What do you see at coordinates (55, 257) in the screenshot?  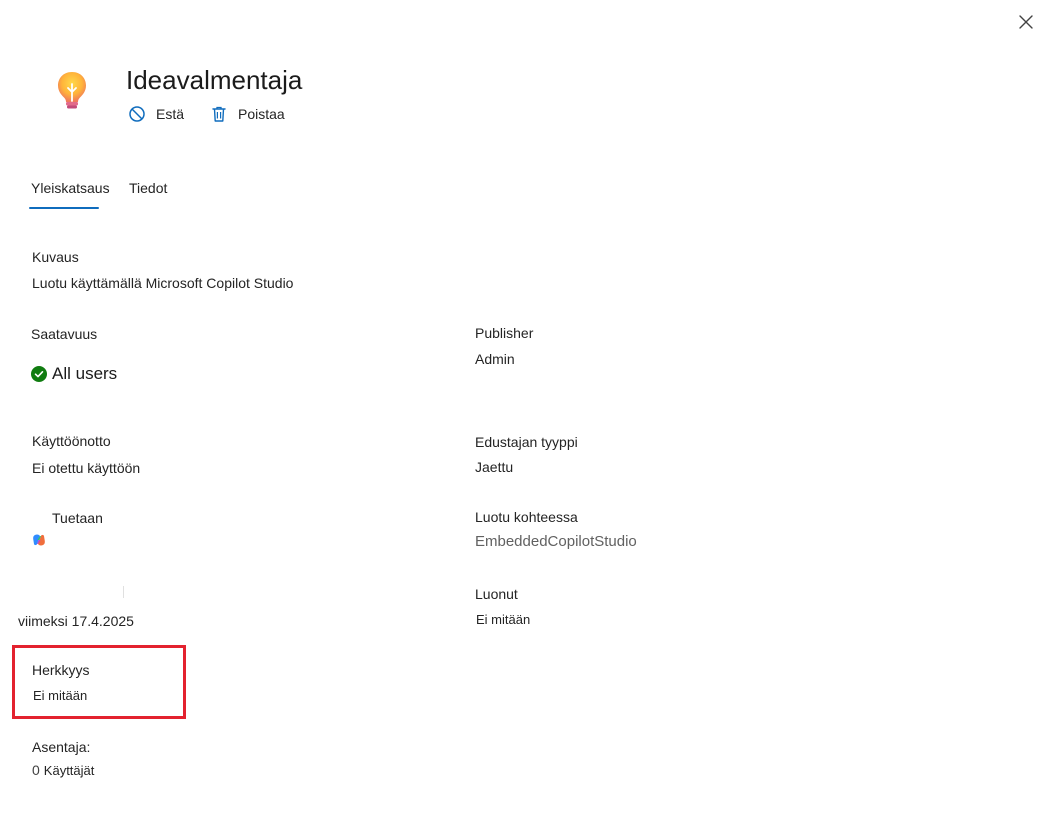 I see `description-label: Kuvaus` at bounding box center [55, 257].